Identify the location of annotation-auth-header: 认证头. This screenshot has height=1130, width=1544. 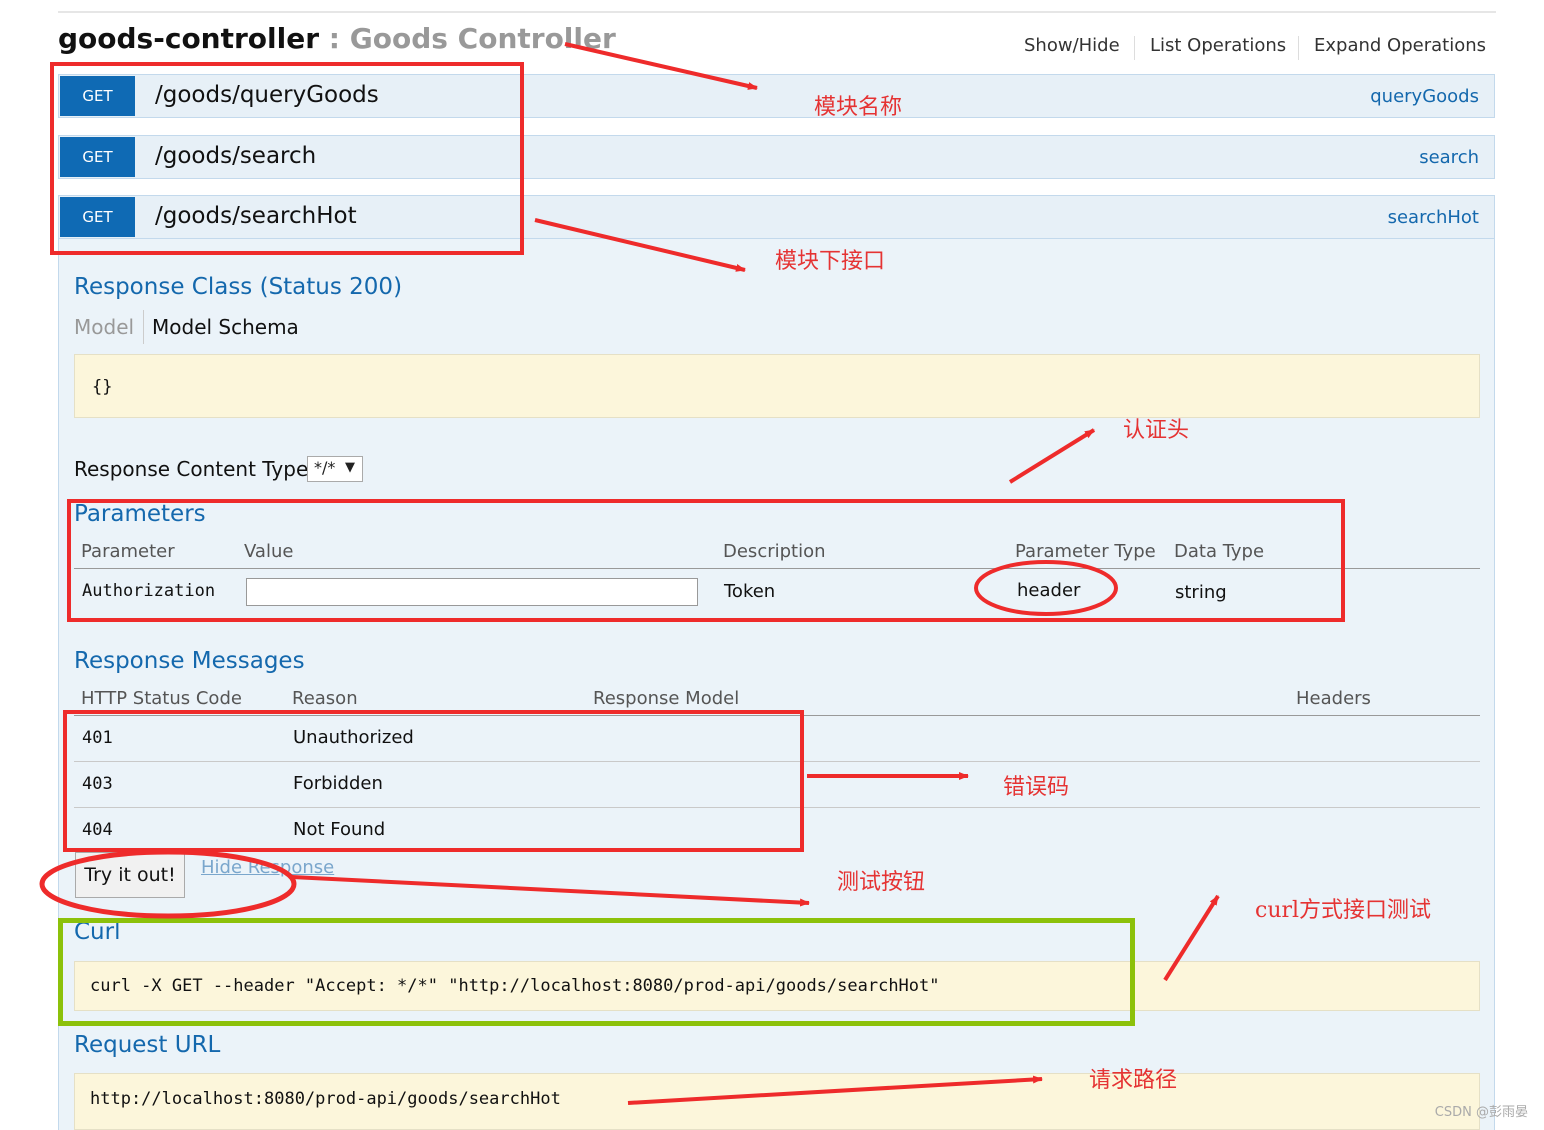
(1156, 430).